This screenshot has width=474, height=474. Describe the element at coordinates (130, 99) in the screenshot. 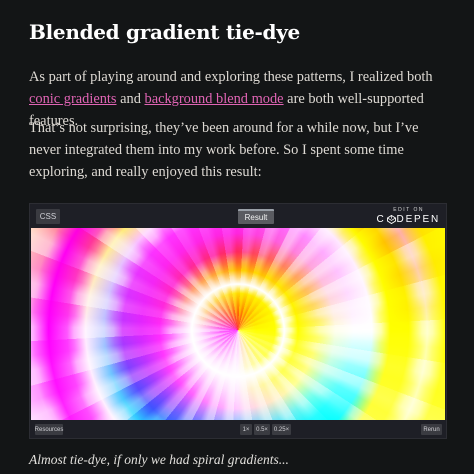

I see `intro-text-middle: and` at that location.